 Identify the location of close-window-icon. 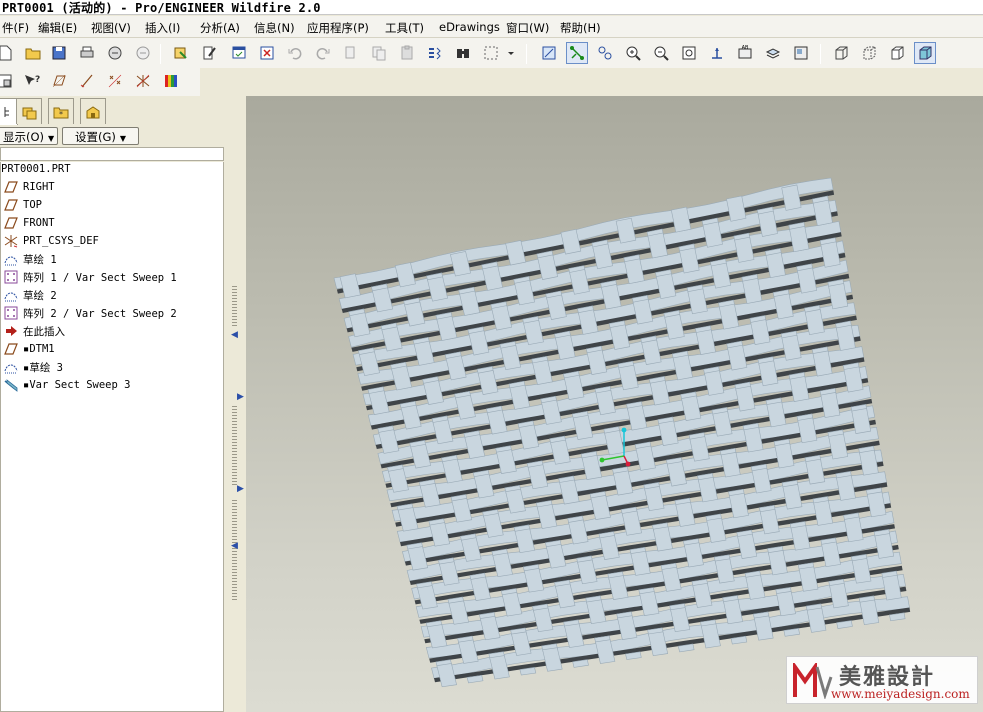
(267, 53).